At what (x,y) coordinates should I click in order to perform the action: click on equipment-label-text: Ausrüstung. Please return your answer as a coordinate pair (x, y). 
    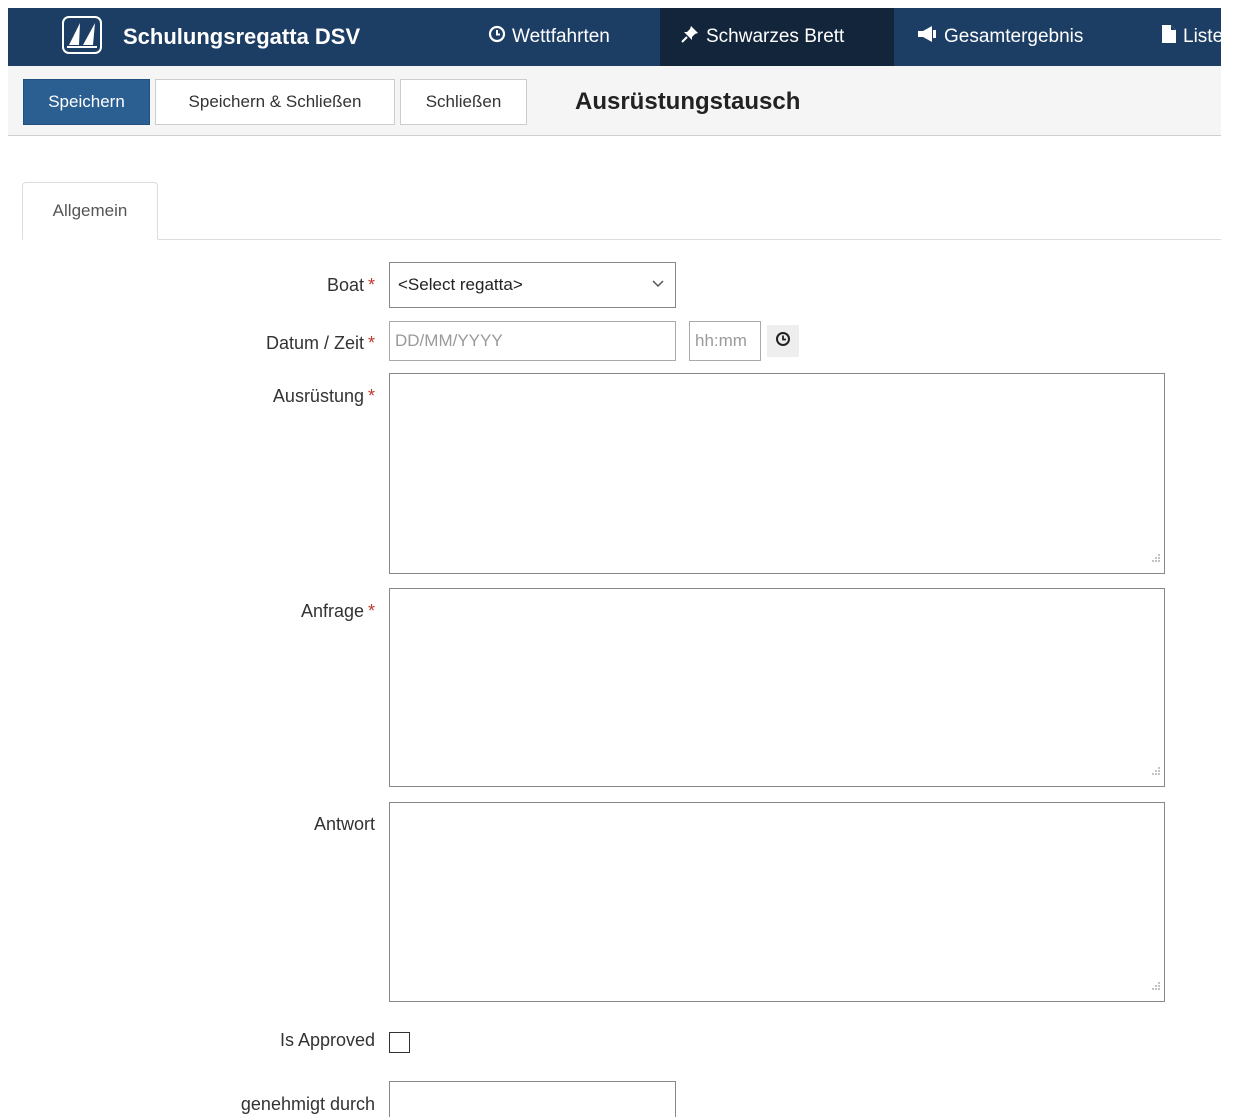
    Looking at the image, I should click on (318, 396).